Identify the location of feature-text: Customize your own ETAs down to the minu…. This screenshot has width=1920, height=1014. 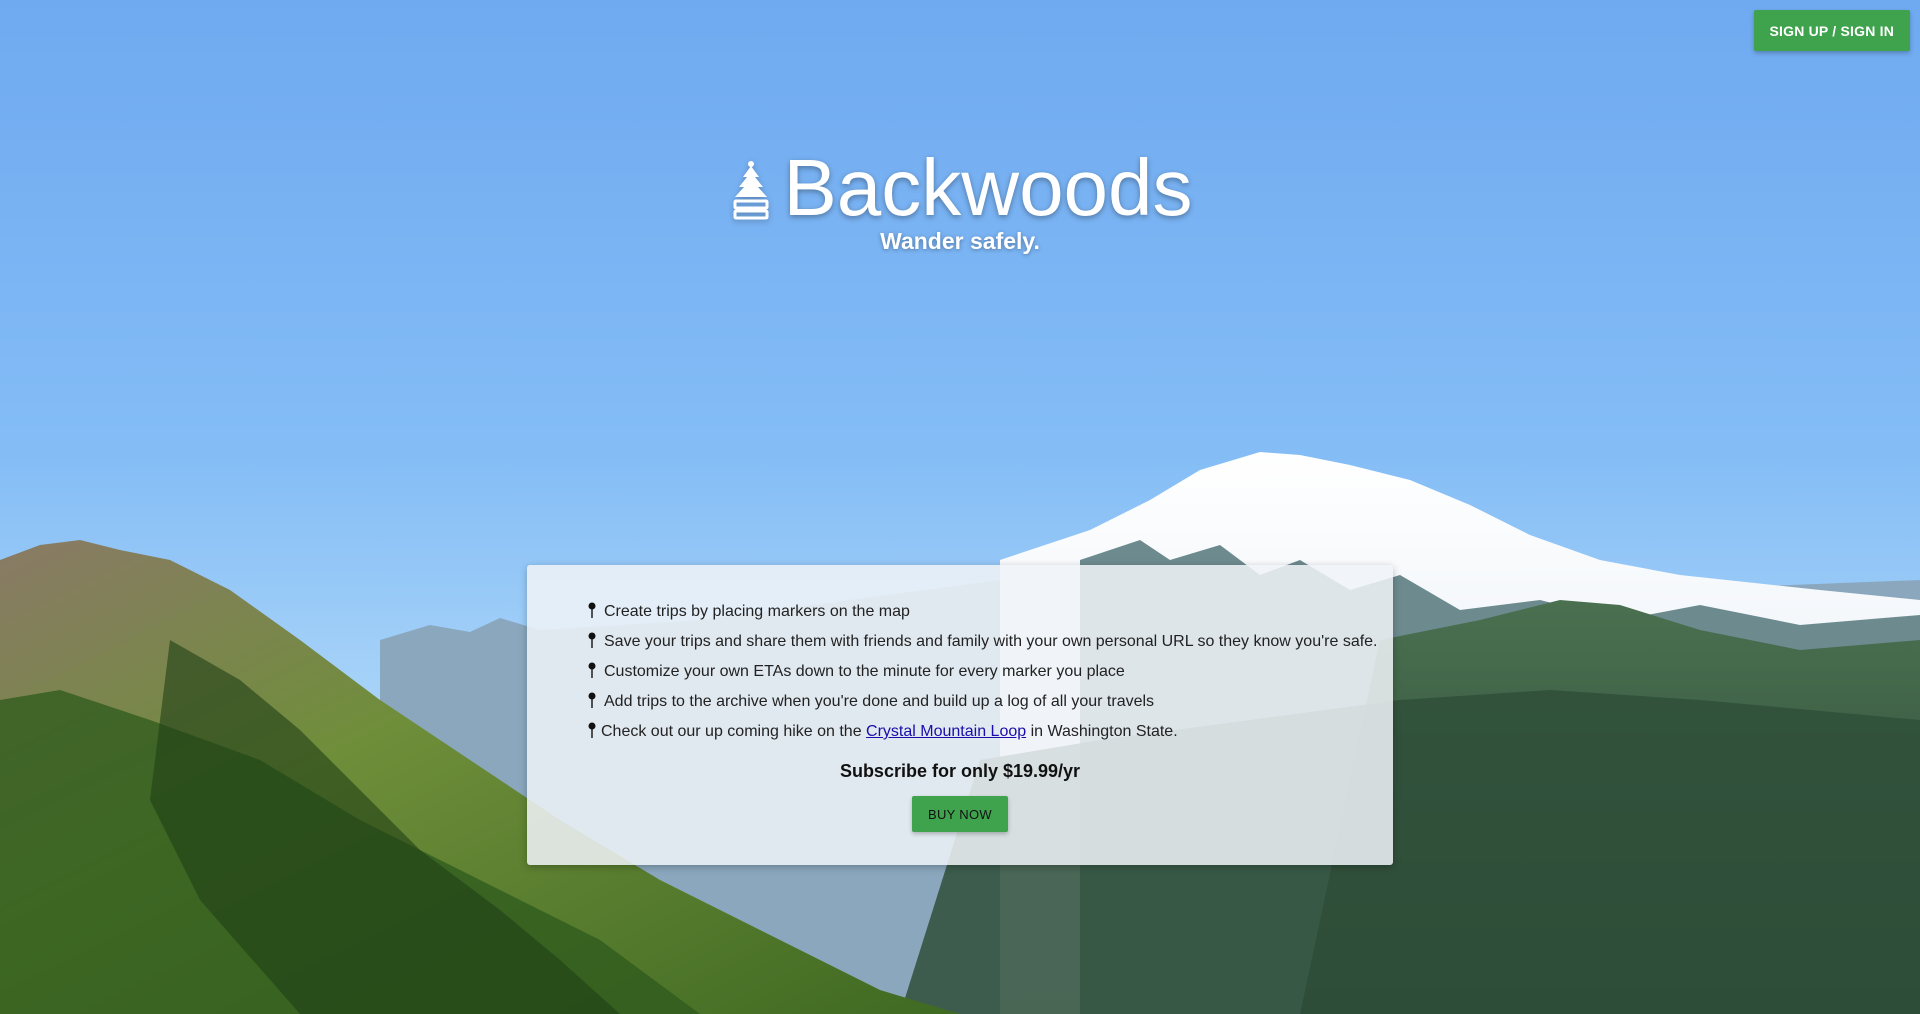
(864, 671).